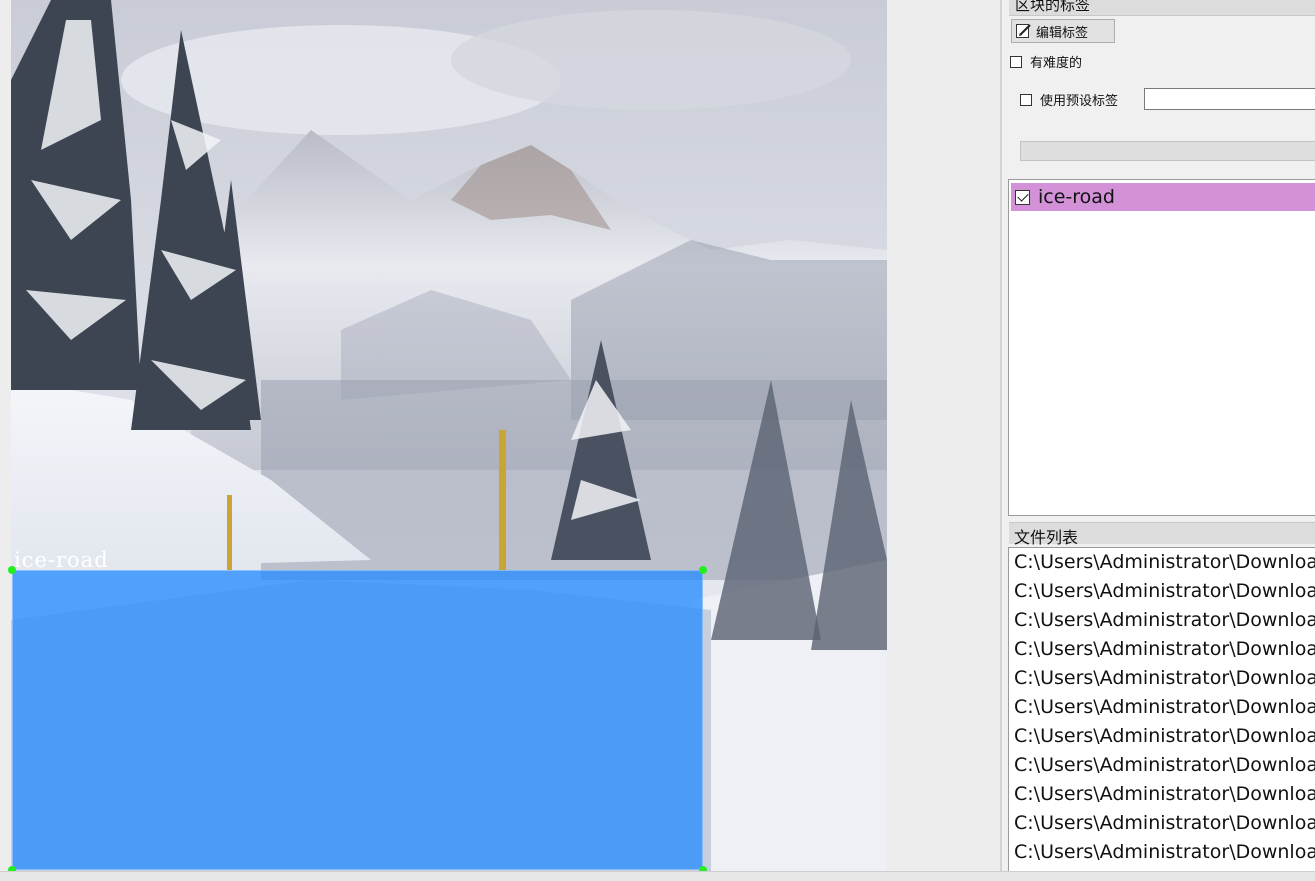 Image resolution: width=1315 pixels, height=881 pixels. I want to click on edit-label-button-text: 编辑标签, so click(1062, 33).